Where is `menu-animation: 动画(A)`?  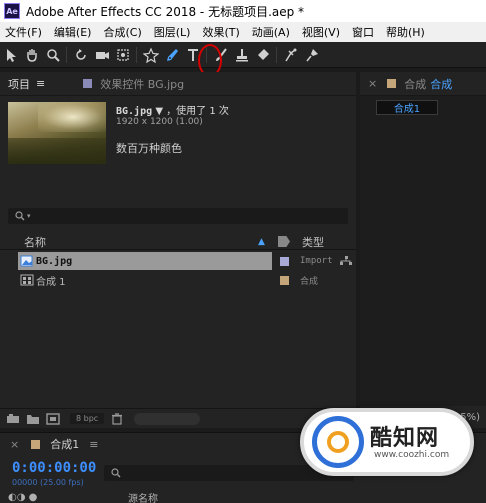 menu-animation: 动画(A) is located at coordinates (271, 32).